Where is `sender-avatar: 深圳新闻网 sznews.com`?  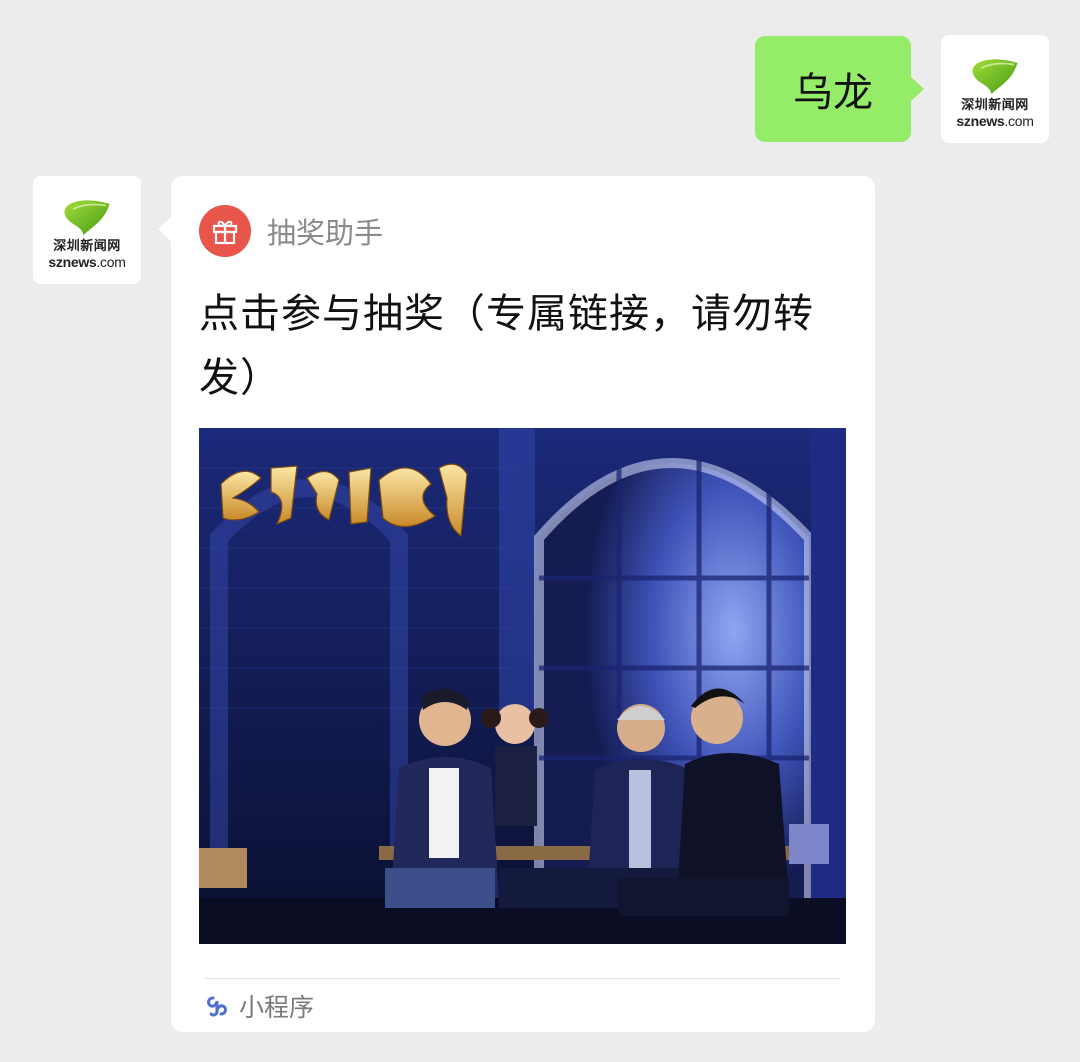 sender-avatar: 深圳新闻网 sznews.com is located at coordinates (995, 89).